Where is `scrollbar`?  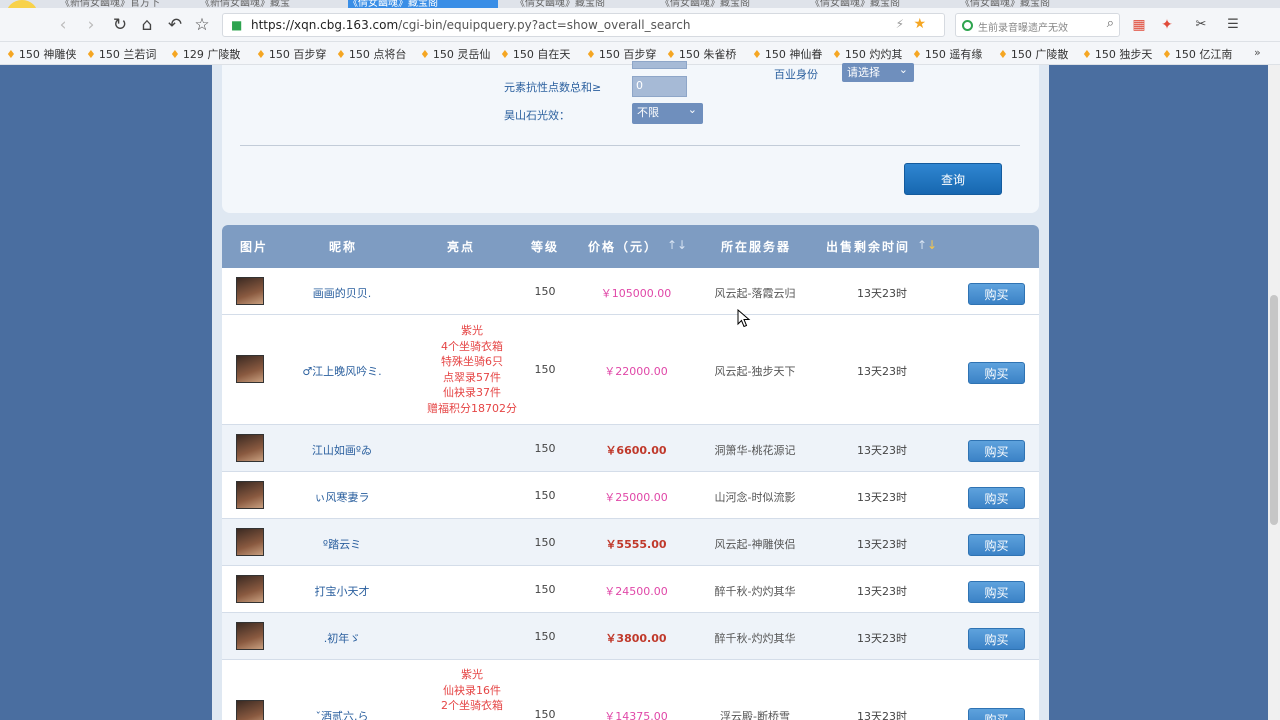
scrollbar is located at coordinates (1274, 392).